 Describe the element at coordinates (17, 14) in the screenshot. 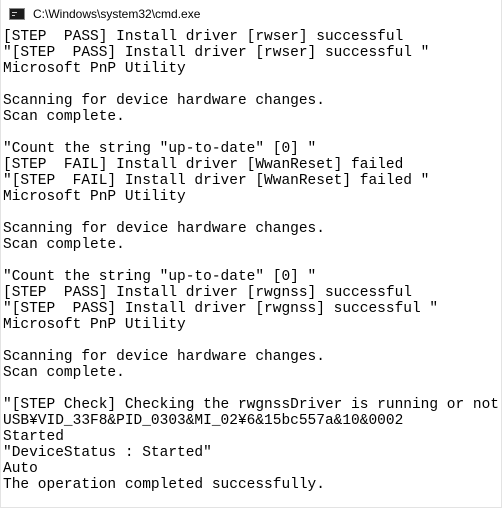

I see `cmd-icon` at that location.